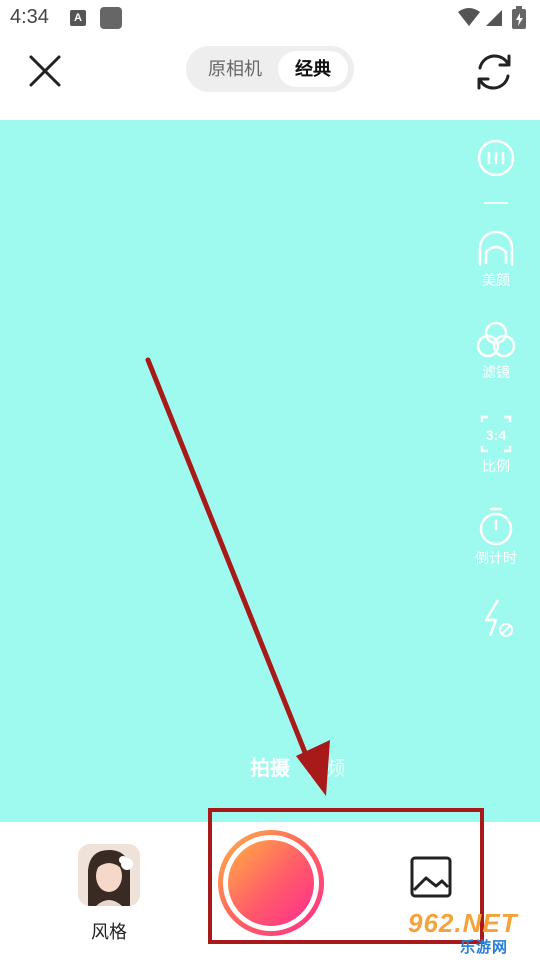 This screenshot has height=960, width=540. I want to click on status-indicators, so click(492, 17).